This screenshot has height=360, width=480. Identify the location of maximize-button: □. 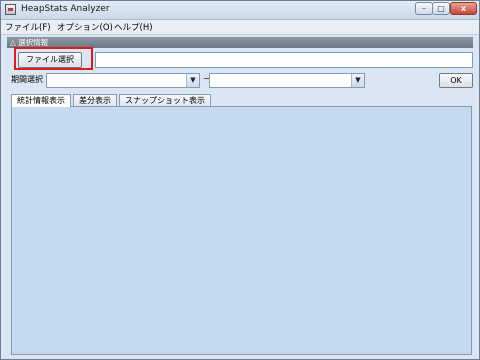
(441, 8).